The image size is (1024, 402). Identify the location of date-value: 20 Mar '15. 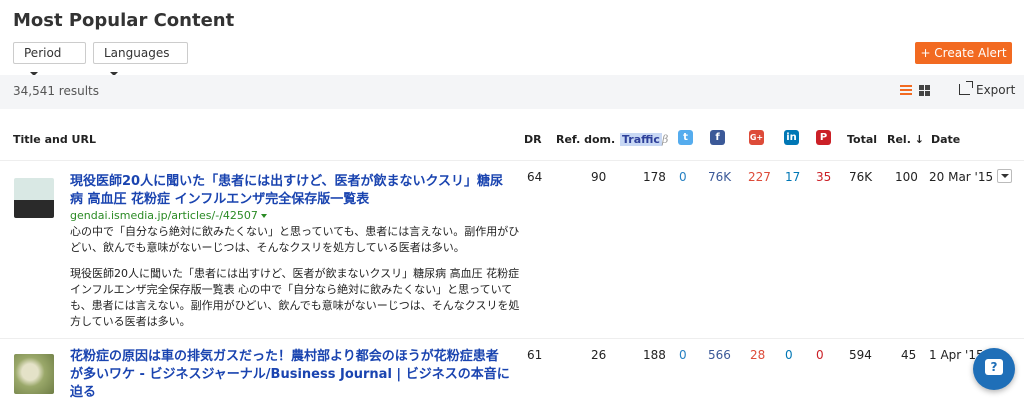
(961, 177).